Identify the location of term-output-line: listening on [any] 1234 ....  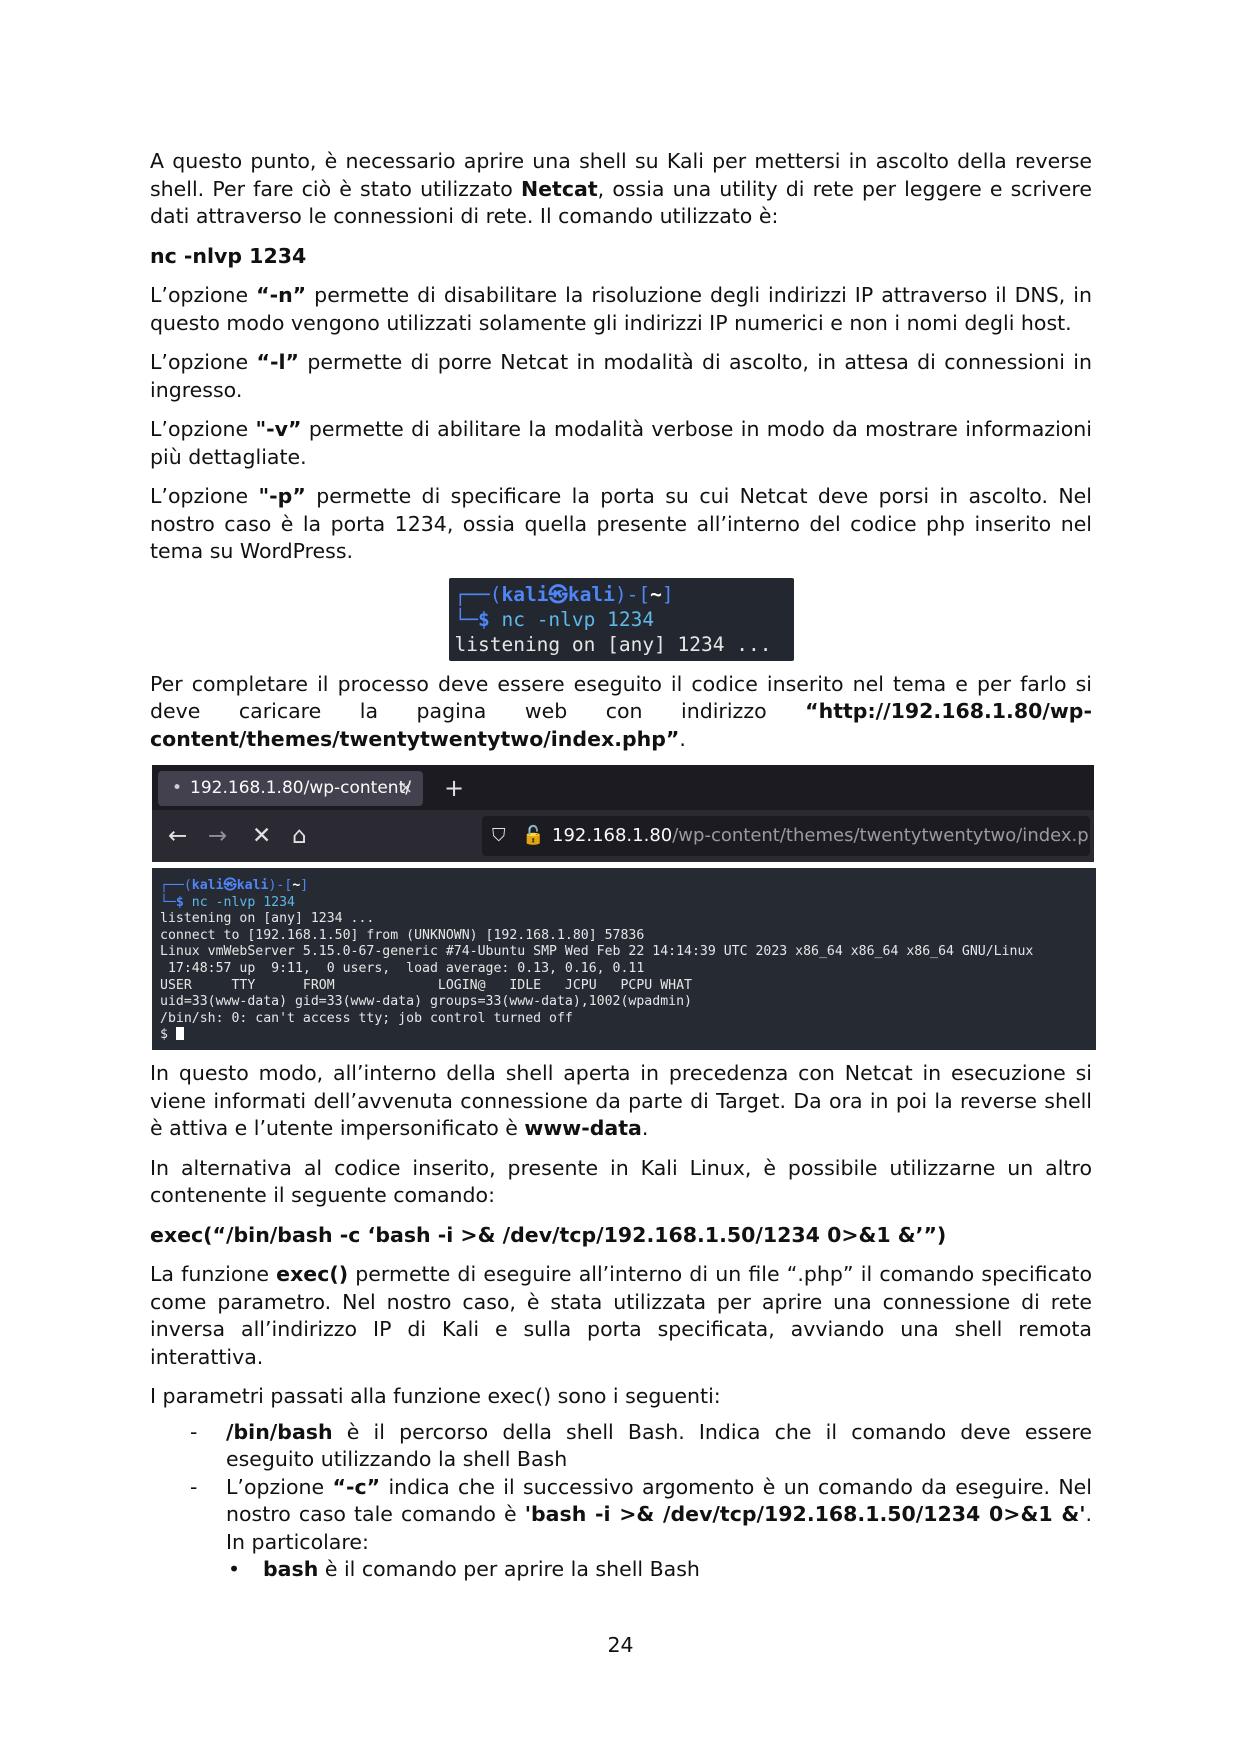
(267, 919).